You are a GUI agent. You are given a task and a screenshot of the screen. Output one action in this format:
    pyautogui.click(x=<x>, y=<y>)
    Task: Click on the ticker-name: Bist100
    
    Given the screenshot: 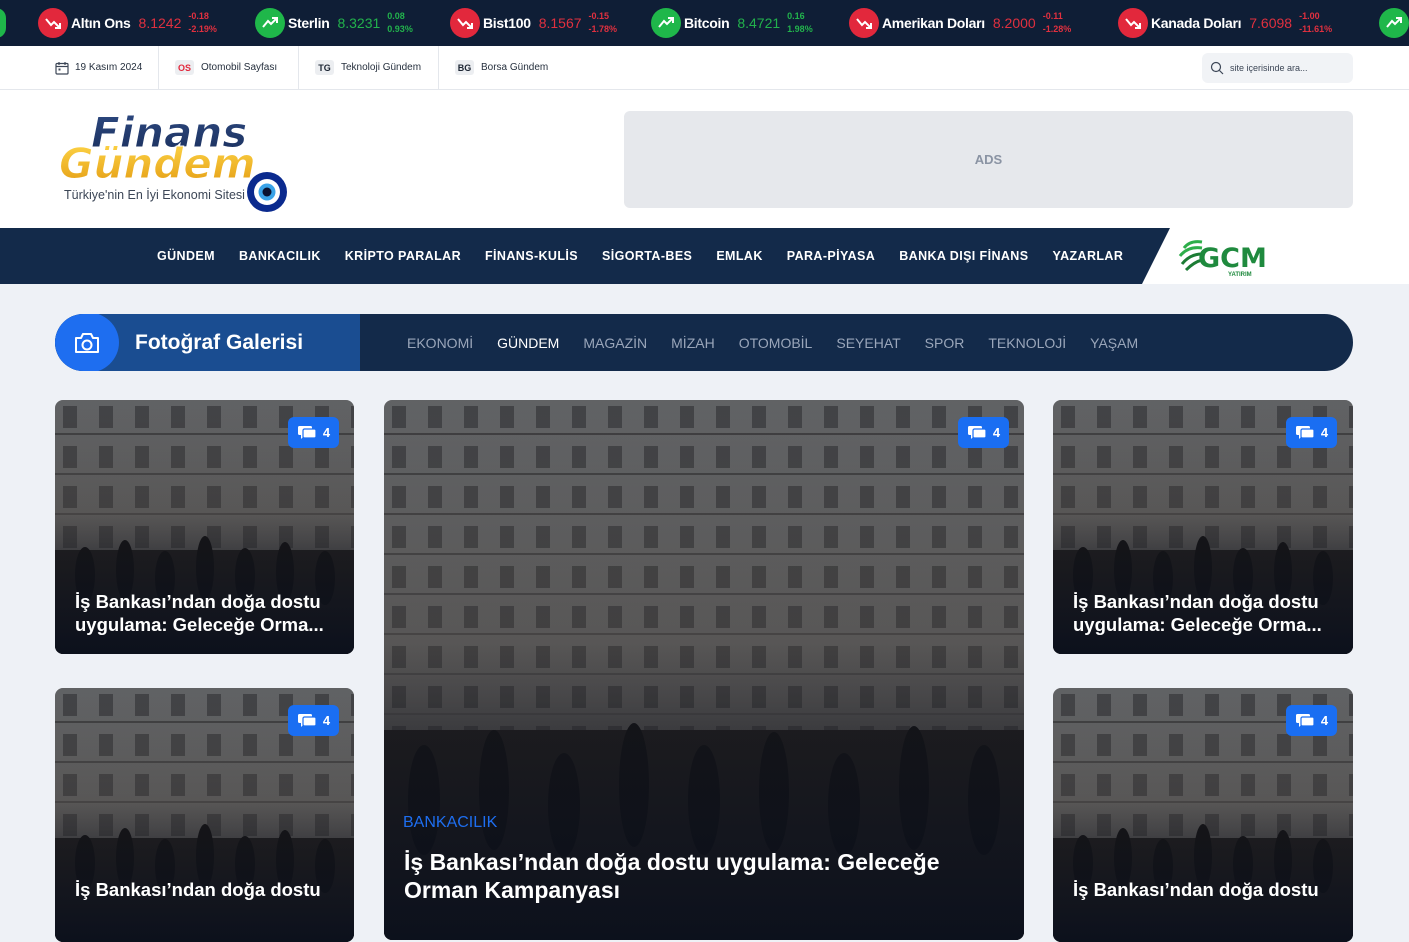 What is the action you would take?
    pyautogui.click(x=507, y=23)
    